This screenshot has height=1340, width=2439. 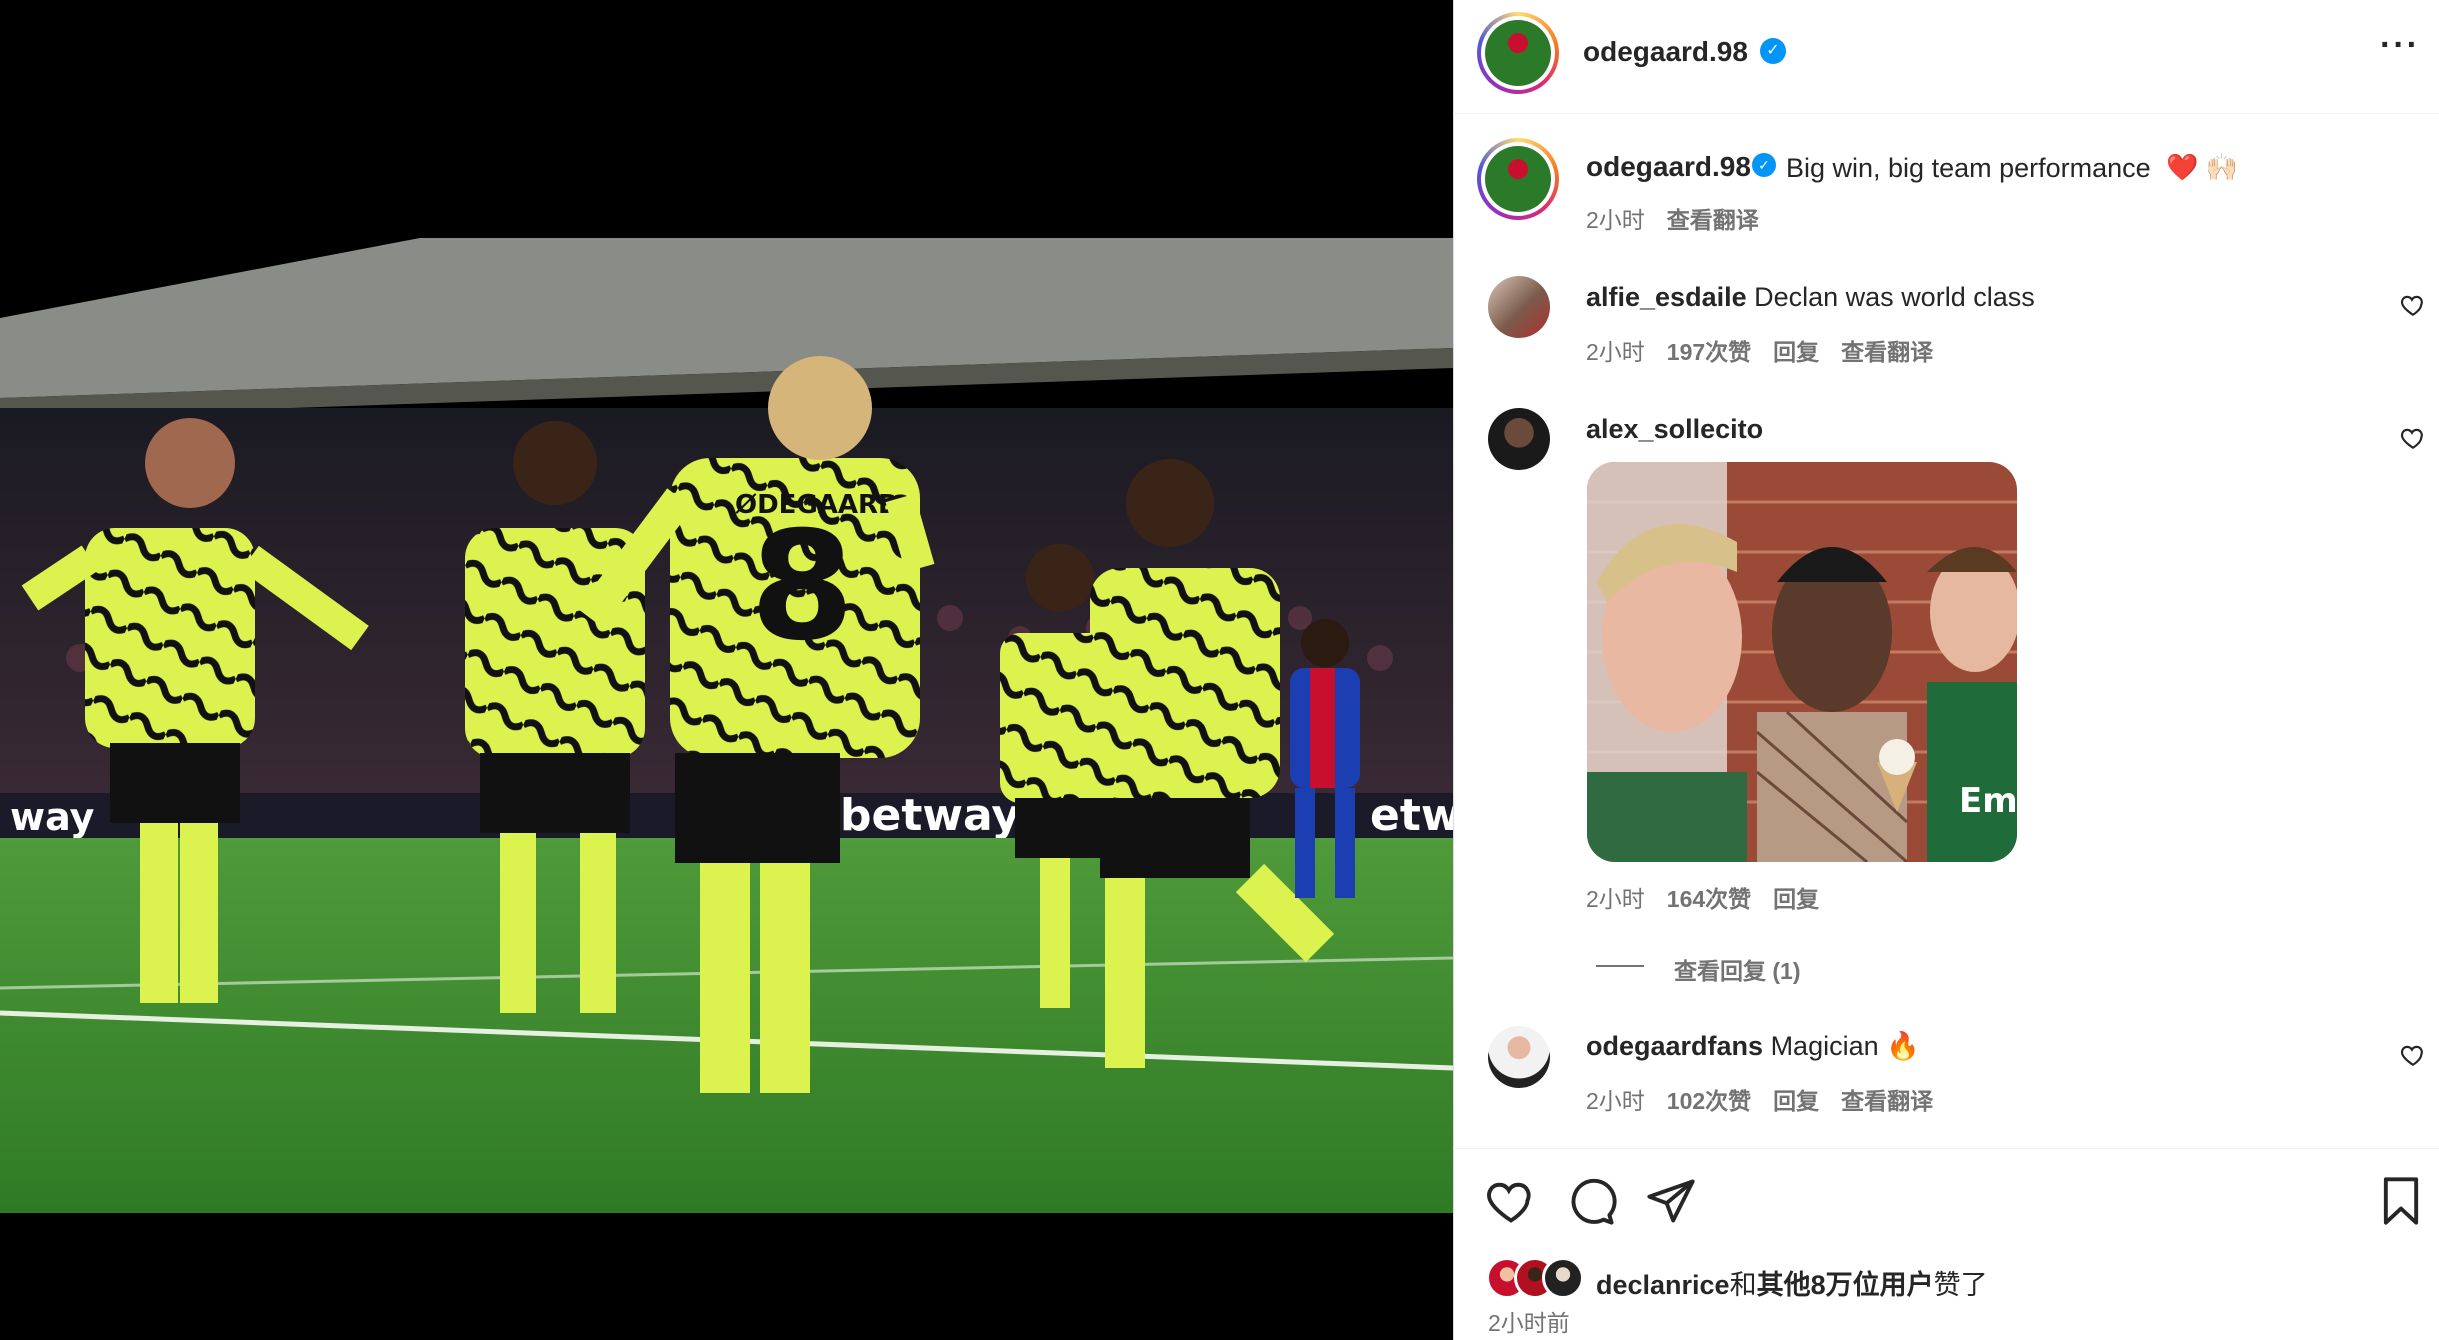 What do you see at coordinates (1518, 53) in the screenshot?
I see `author-avatar` at bounding box center [1518, 53].